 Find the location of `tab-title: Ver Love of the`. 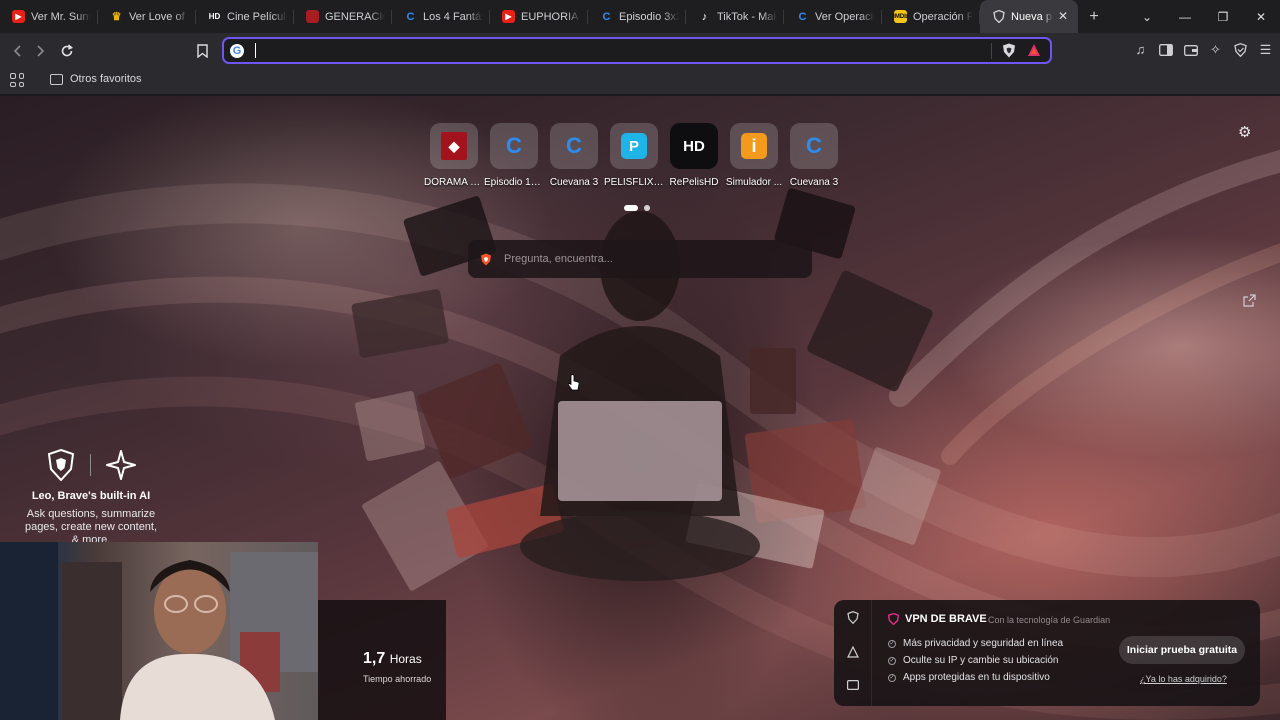

tab-title: Ver Love of the is located at coordinates (159, 16).